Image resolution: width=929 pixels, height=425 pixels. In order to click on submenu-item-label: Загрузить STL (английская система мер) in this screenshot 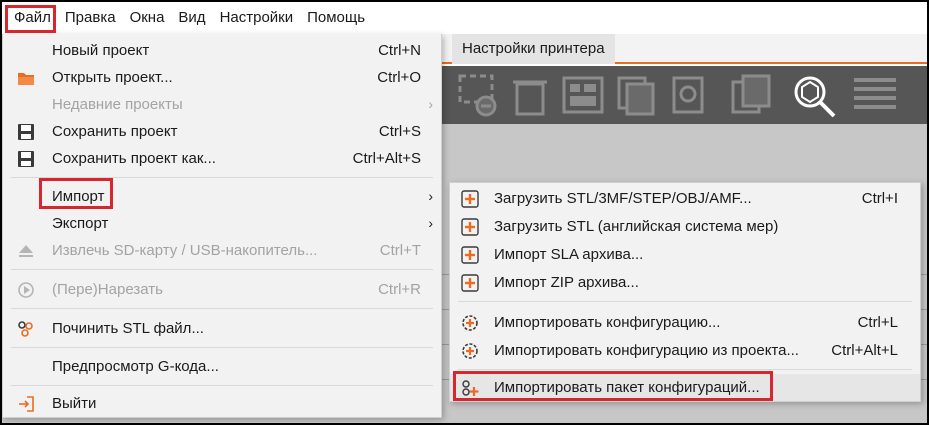, I will do `click(636, 226)`.